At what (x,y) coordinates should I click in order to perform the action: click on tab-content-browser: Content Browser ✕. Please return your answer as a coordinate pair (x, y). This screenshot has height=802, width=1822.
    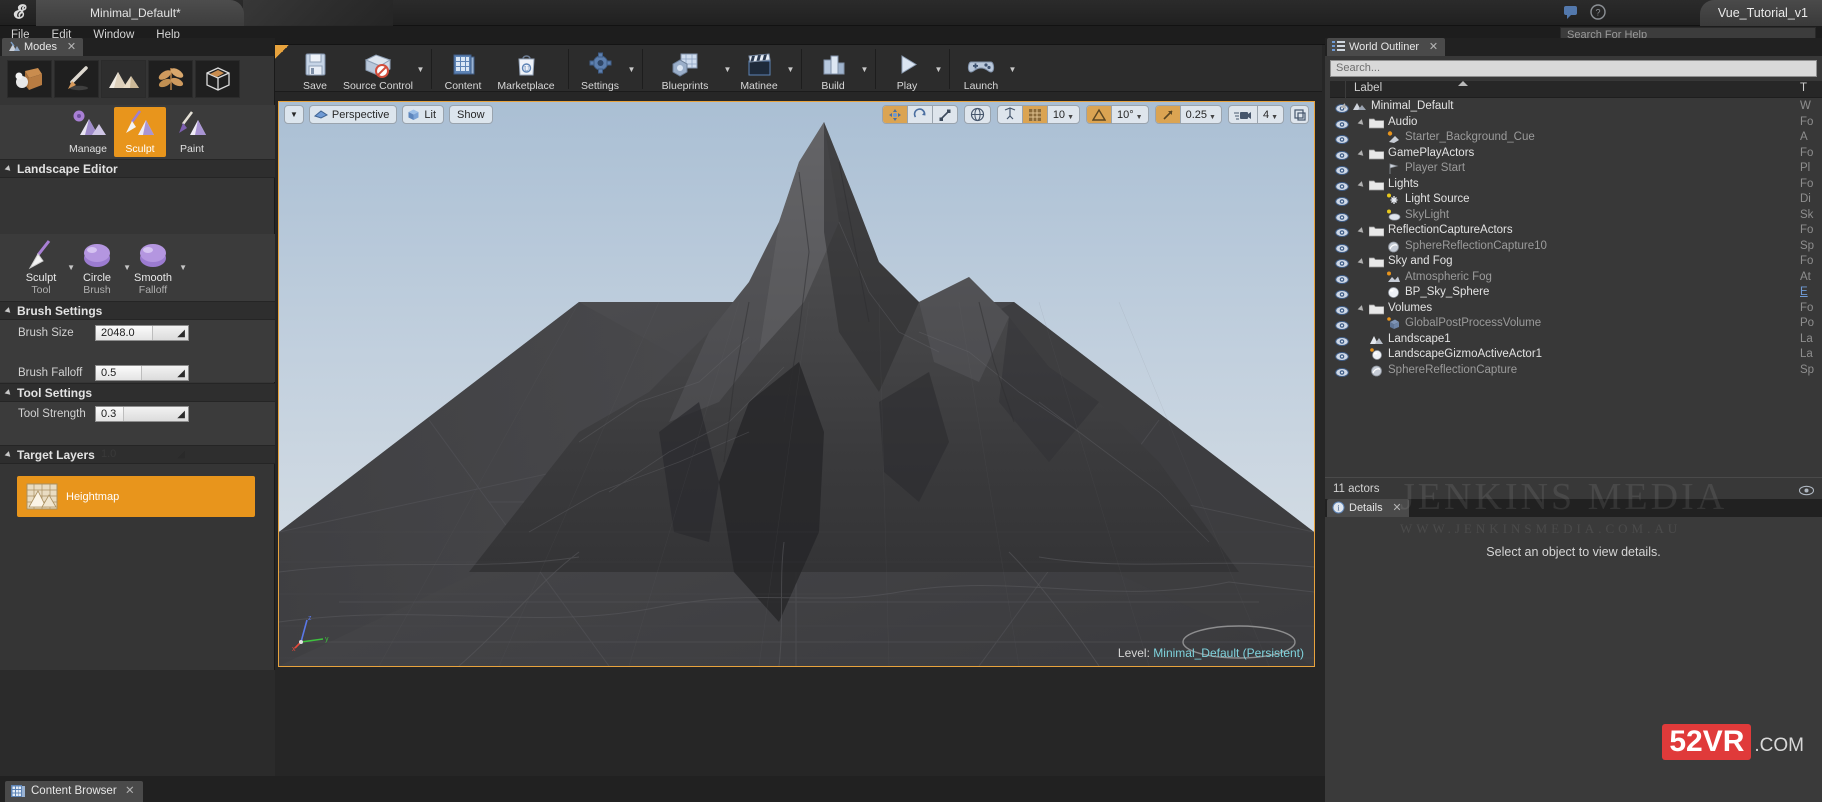
    Looking at the image, I should click on (74, 791).